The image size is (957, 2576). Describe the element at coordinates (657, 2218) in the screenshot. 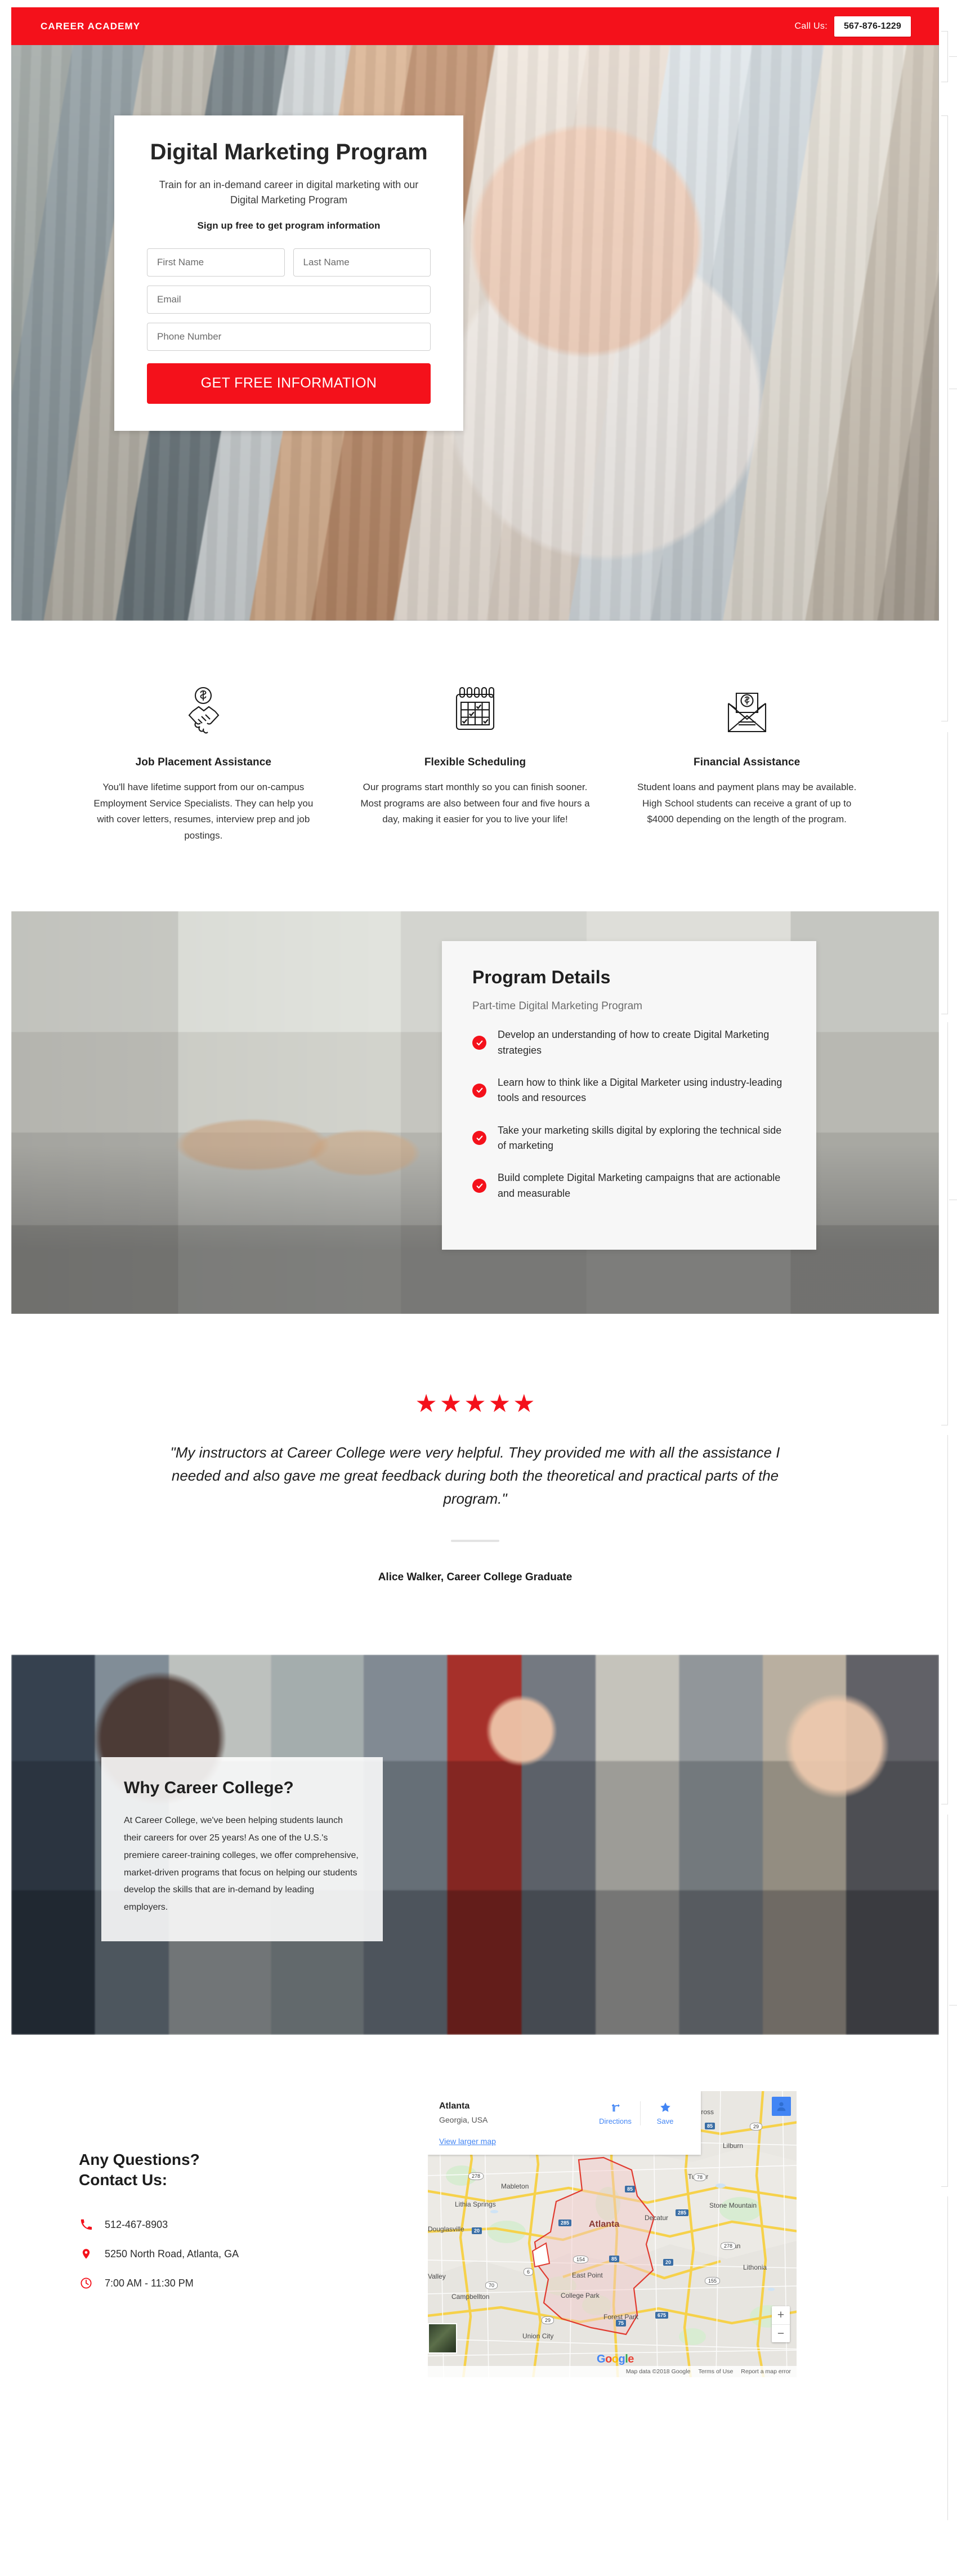

I see `map-label: Decatur` at that location.